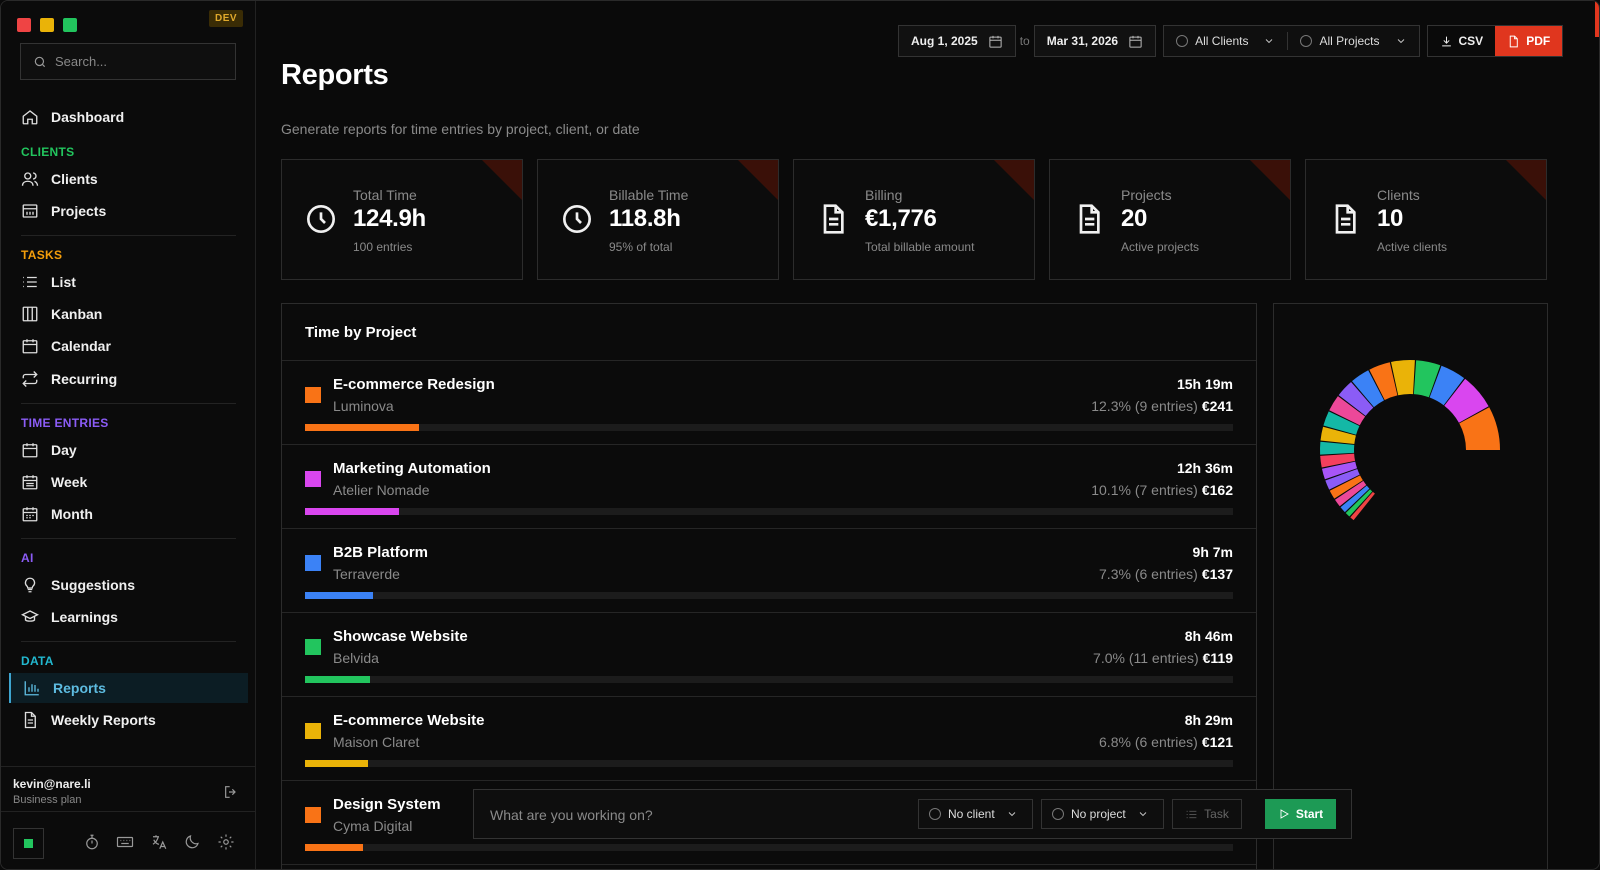 The height and width of the screenshot is (870, 1600). I want to click on nav-day: Day, so click(133, 450).